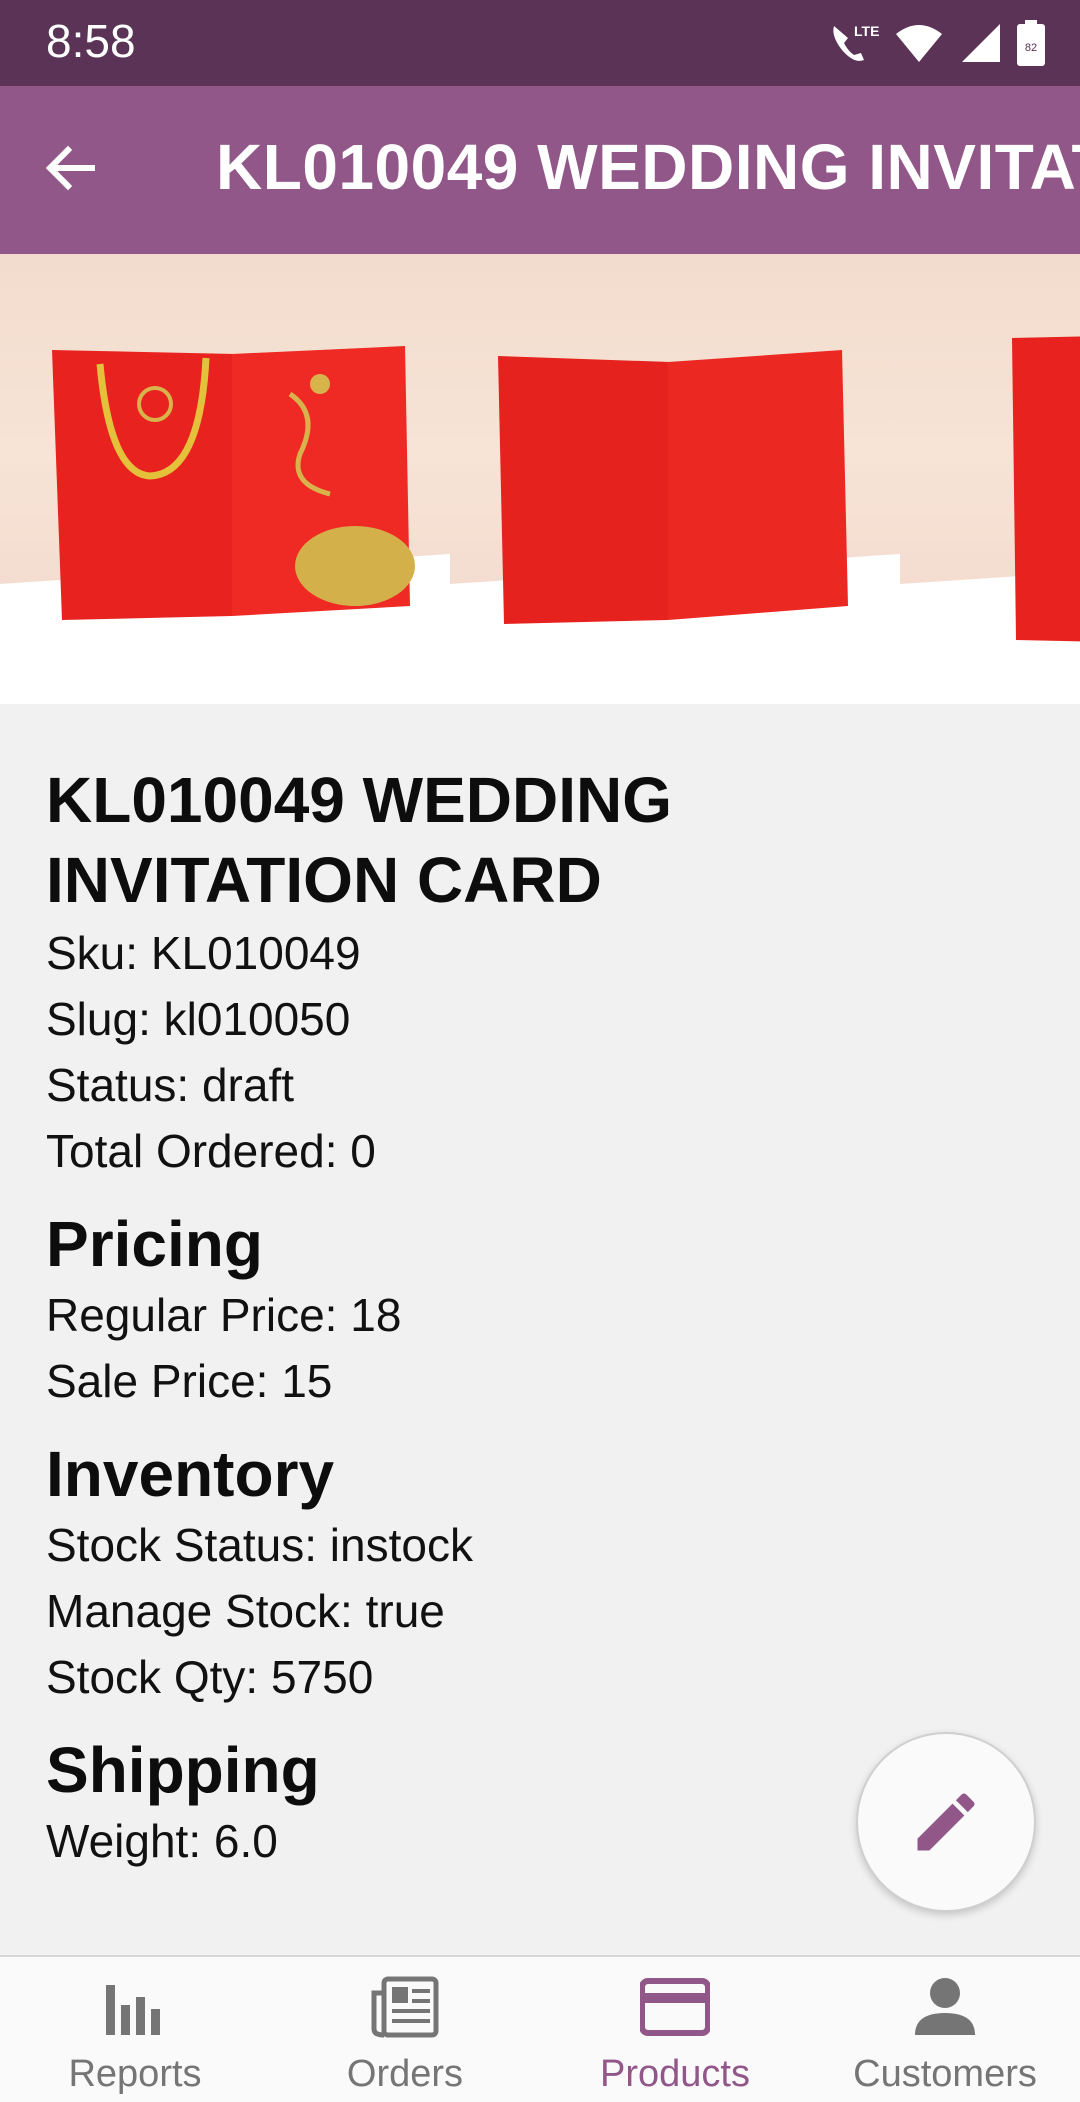 The width and height of the screenshot is (1080, 2102). I want to click on nav-products: Products, so click(675, 2029).